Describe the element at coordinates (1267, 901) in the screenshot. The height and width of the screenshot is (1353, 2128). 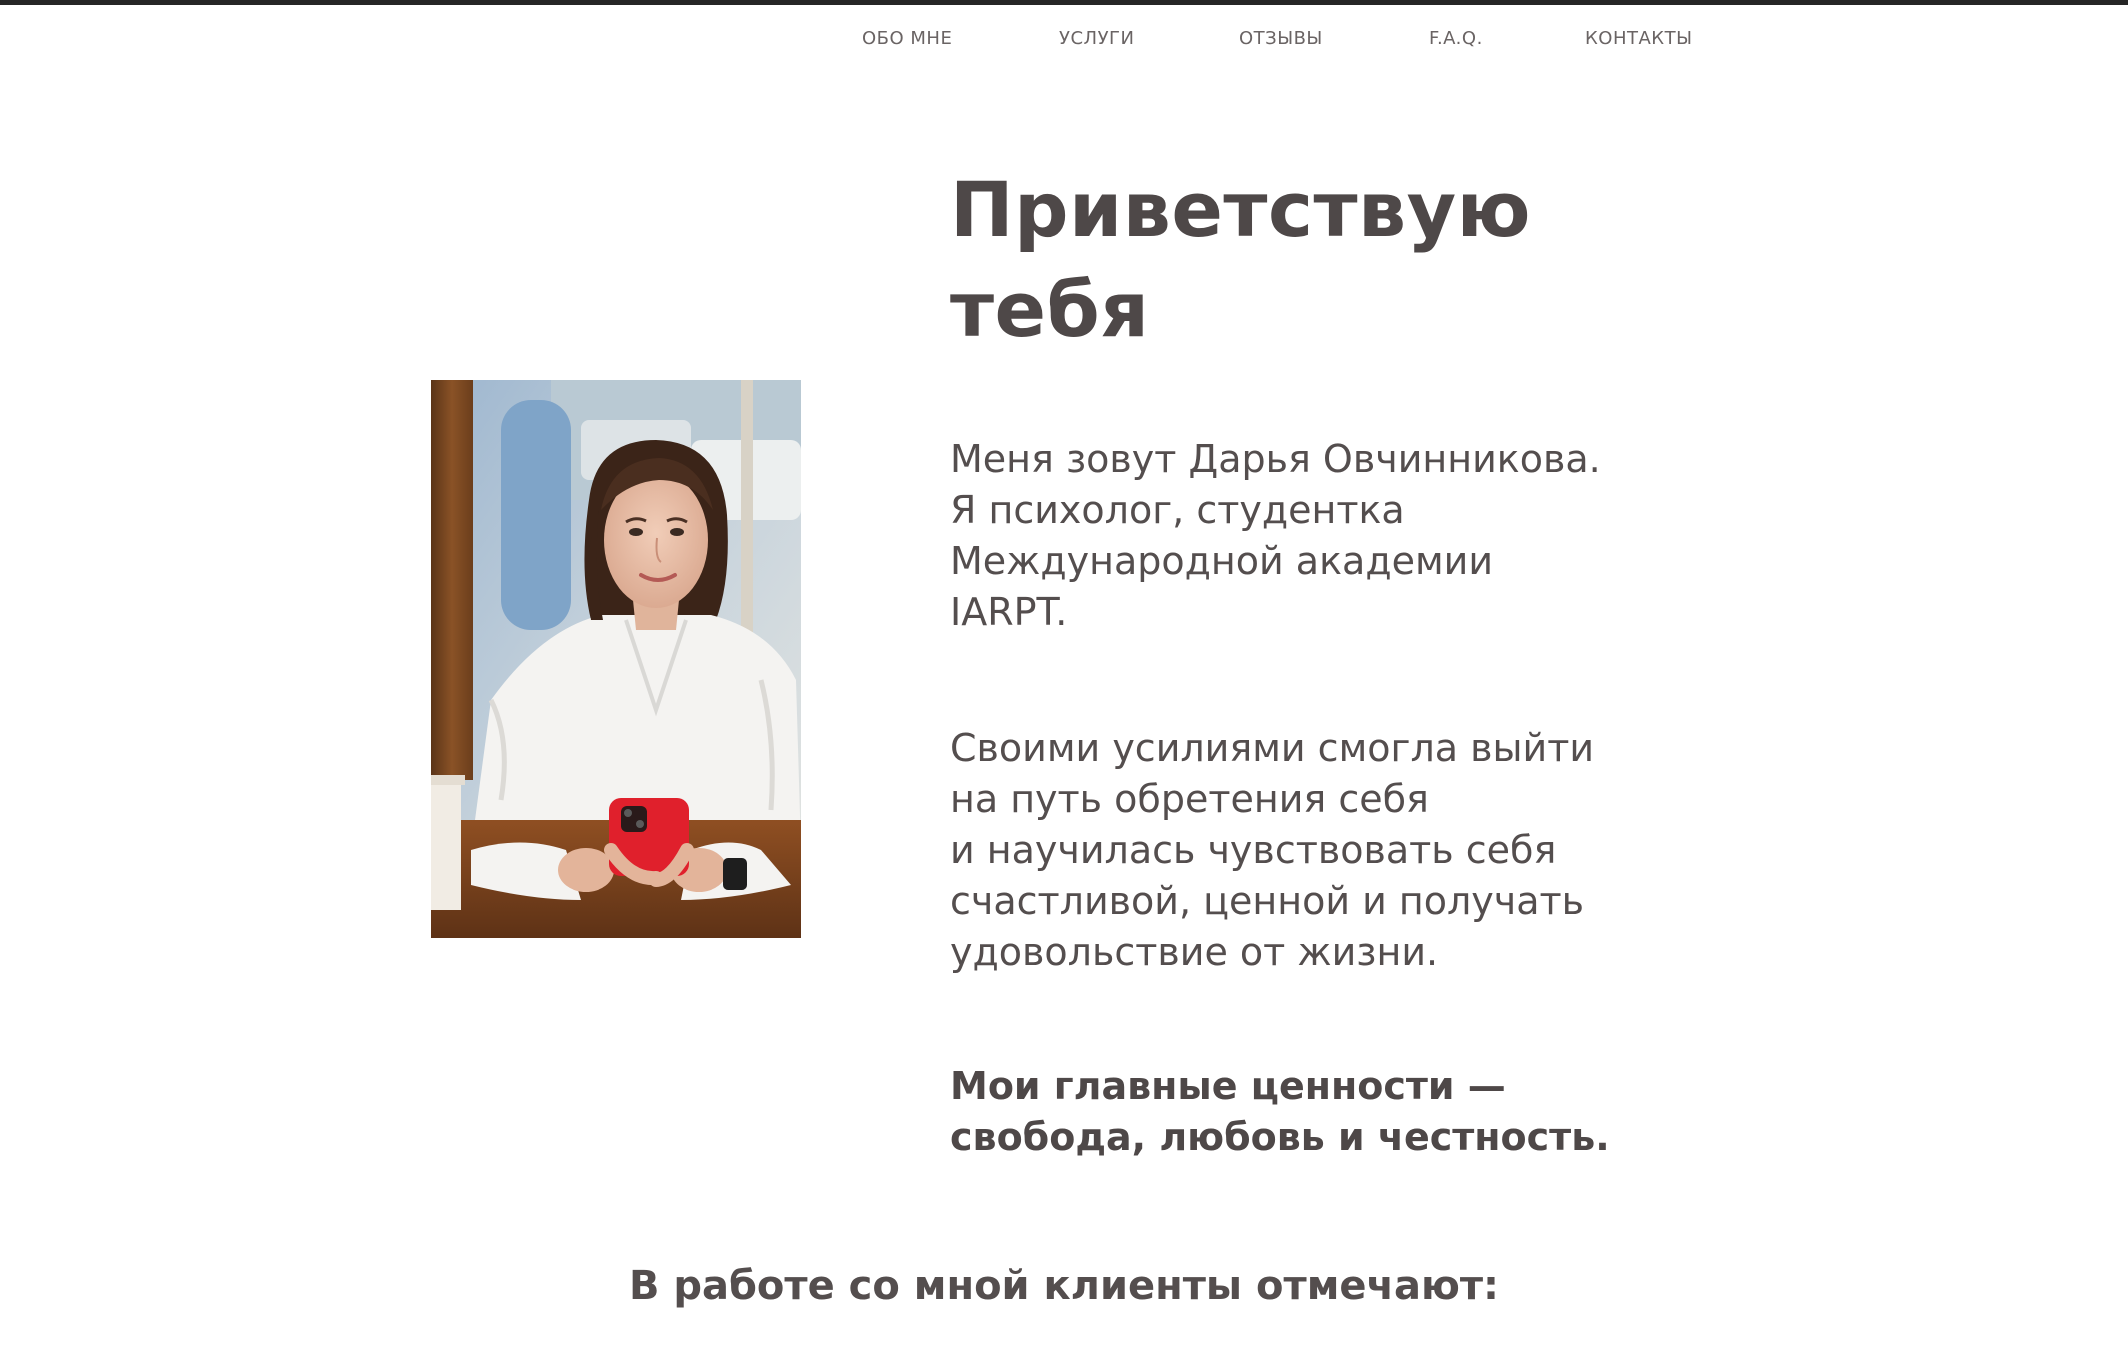
I see `journey-line: счастливой, ценной и получать` at that location.